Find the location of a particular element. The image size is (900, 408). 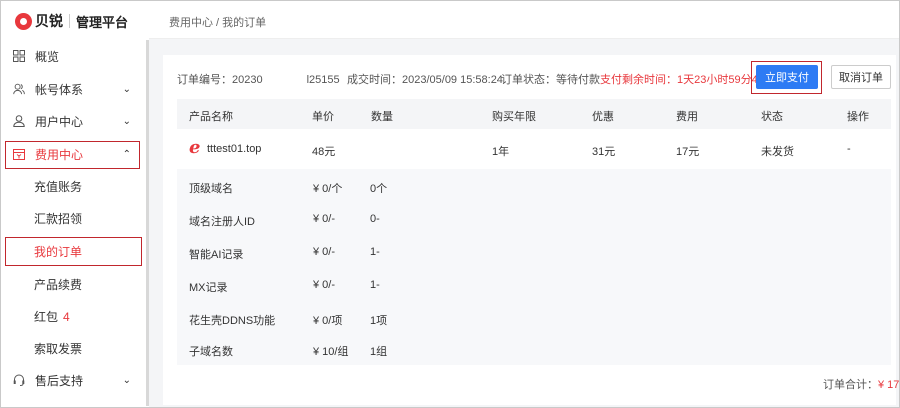

item-price: ¥ 0/项 is located at coordinates (328, 321).